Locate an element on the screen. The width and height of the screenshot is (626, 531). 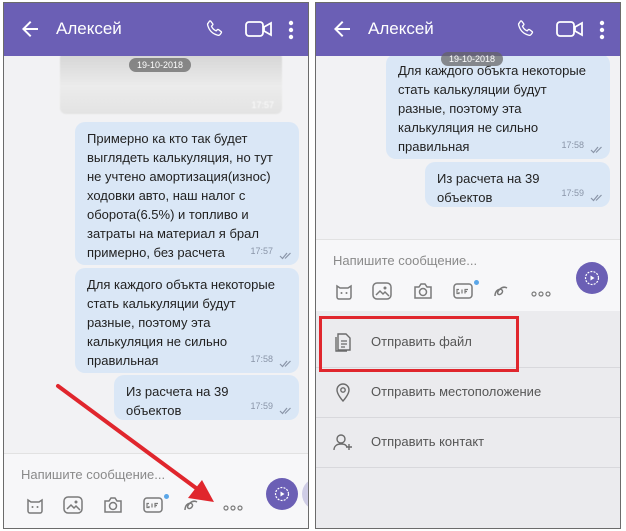
menu-item-label: Отправить местоположение is located at coordinates (456, 391).